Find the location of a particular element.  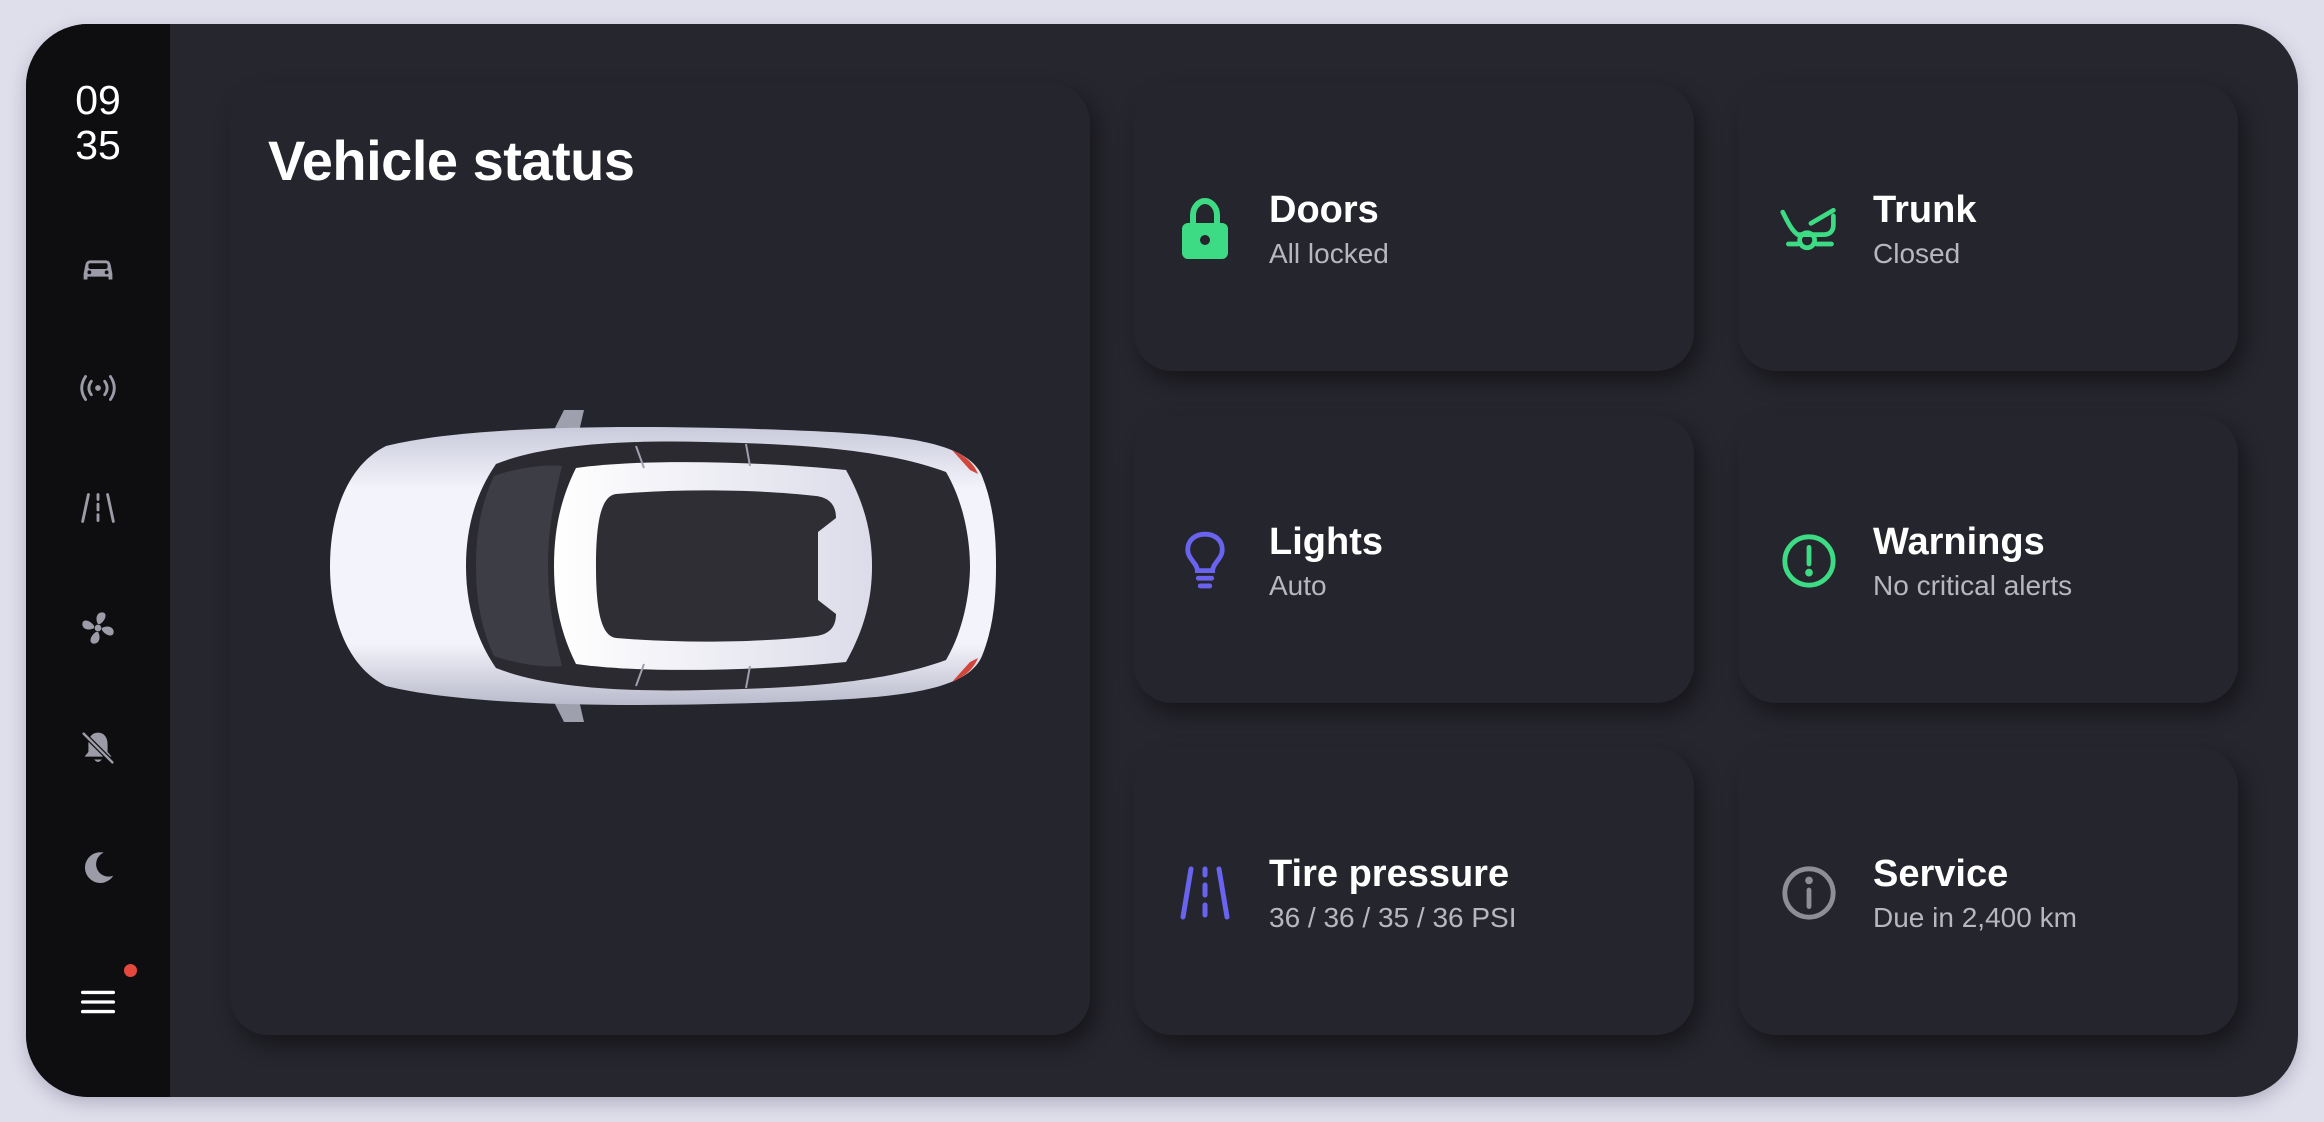

service-title: Service is located at coordinates (1941, 874).